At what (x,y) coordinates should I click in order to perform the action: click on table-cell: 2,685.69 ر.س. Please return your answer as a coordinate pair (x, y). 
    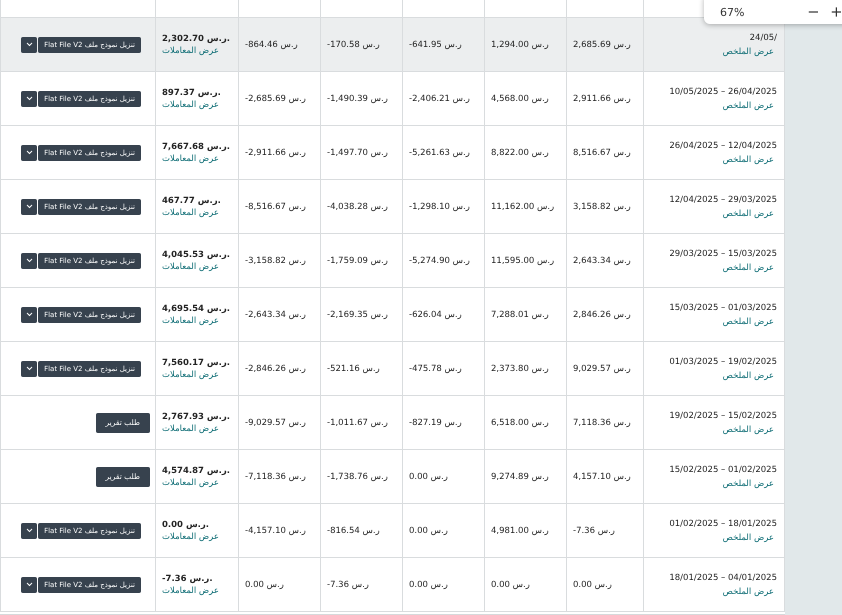
    Looking at the image, I should click on (604, 45).